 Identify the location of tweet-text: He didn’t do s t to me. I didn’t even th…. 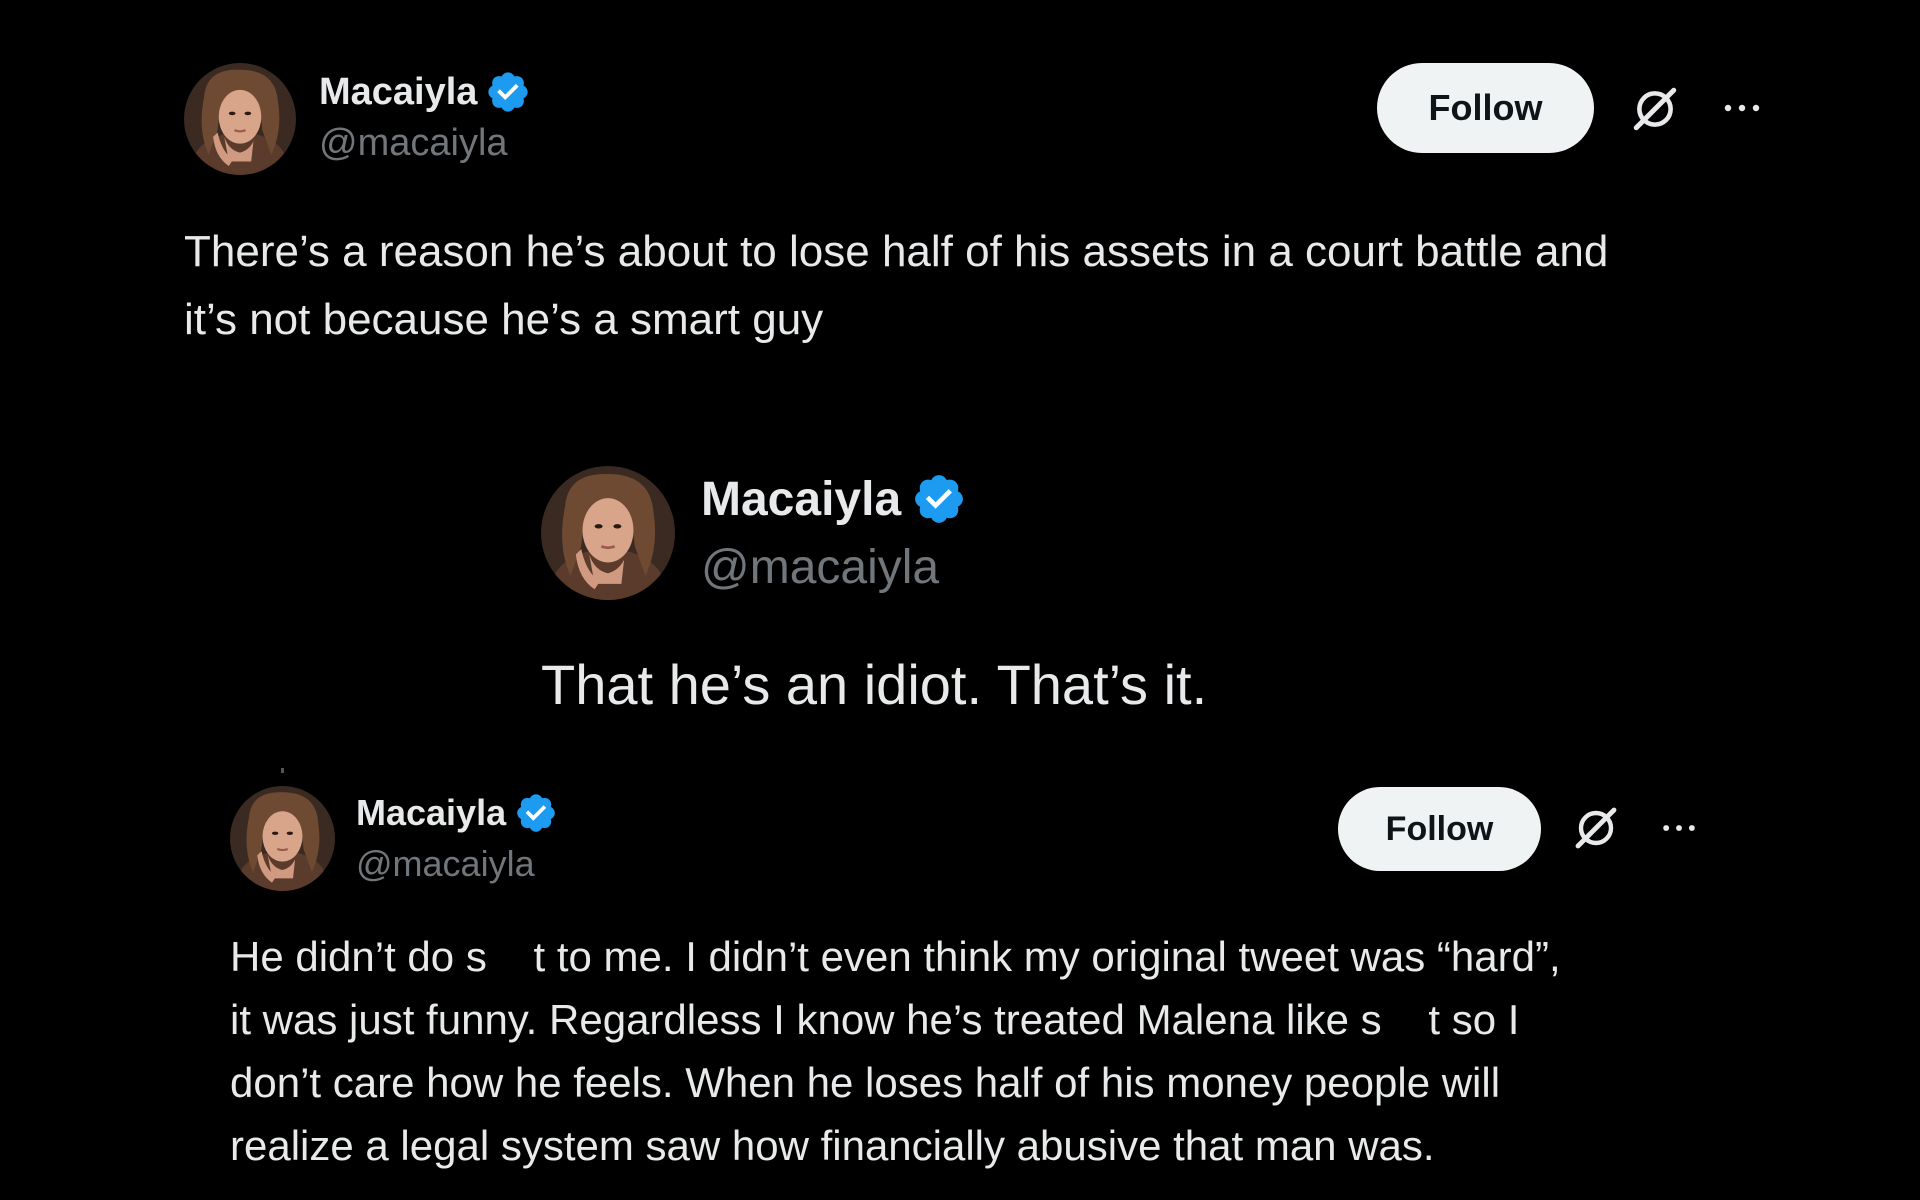
(895, 1051).